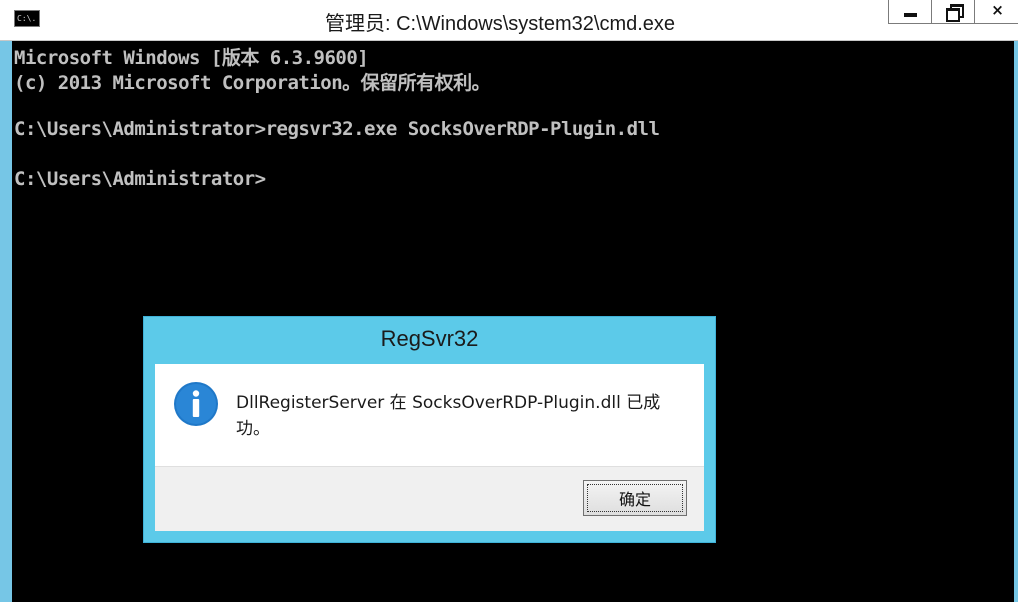 The image size is (1018, 602). I want to click on window-frame-left, so click(6, 321).